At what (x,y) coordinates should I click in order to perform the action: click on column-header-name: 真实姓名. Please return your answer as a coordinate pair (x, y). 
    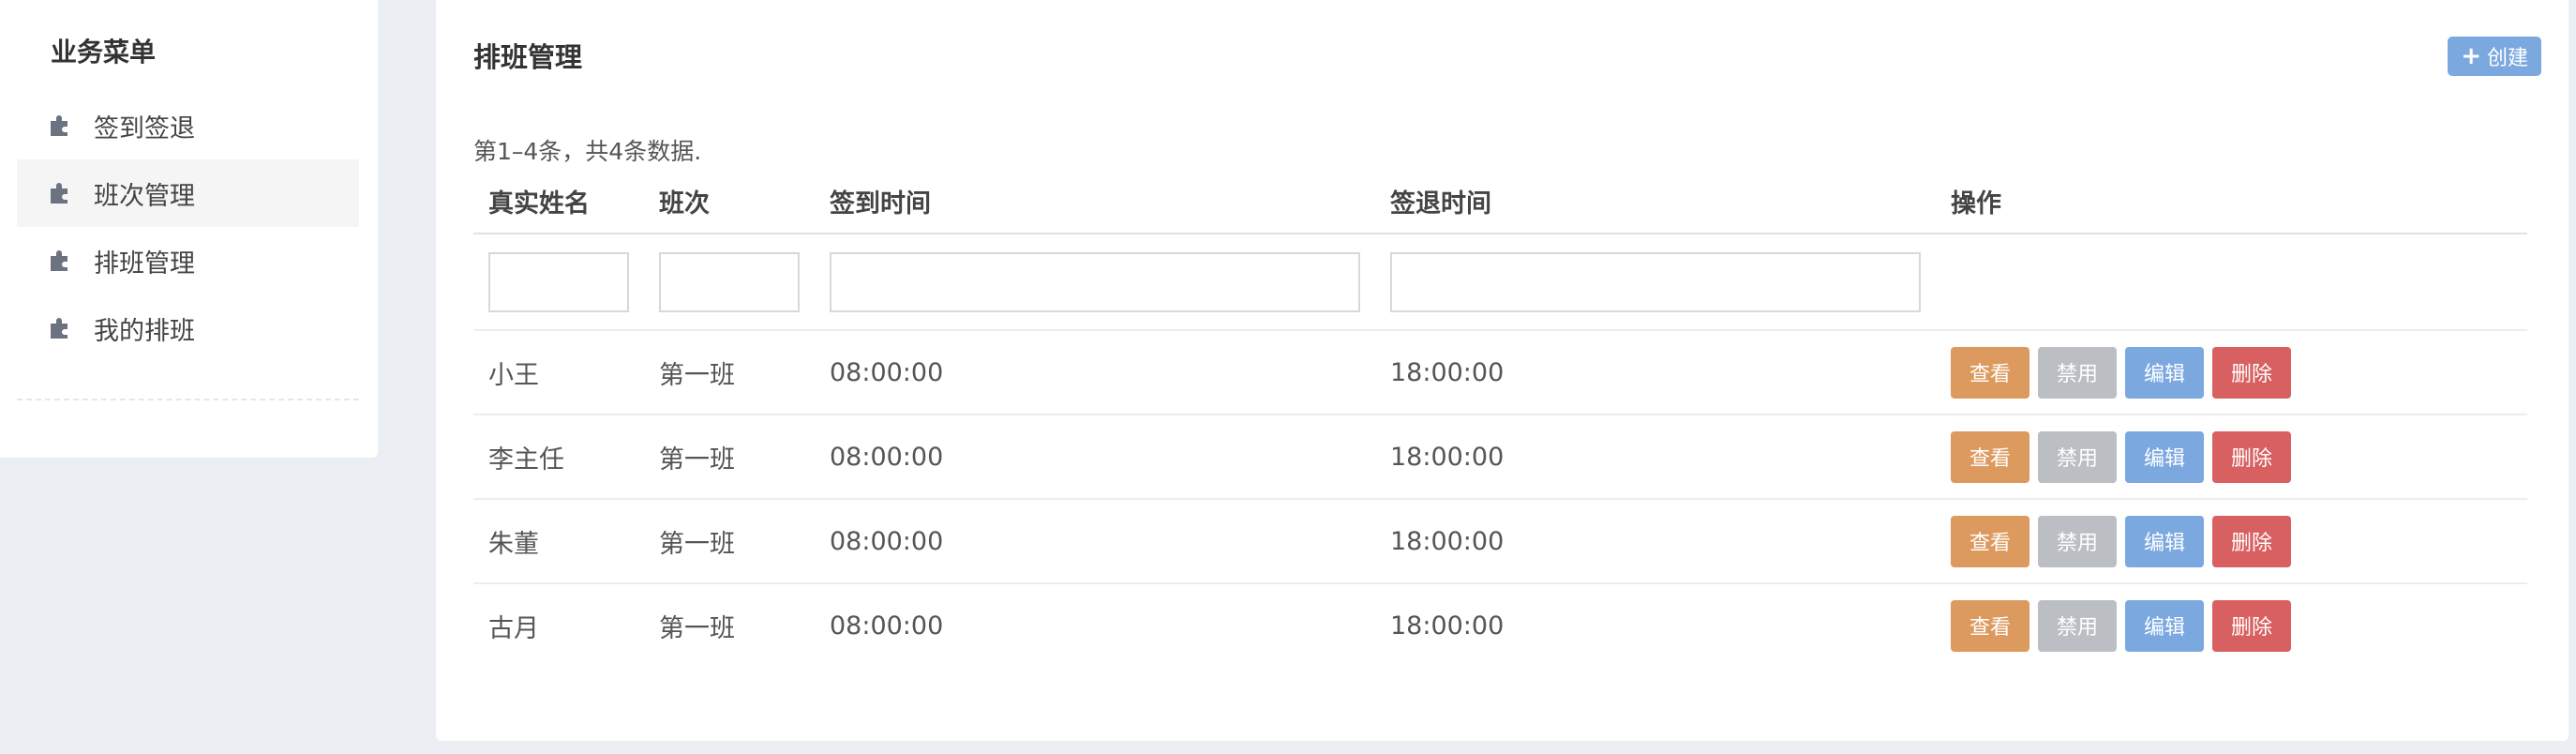
    Looking at the image, I should click on (558, 201).